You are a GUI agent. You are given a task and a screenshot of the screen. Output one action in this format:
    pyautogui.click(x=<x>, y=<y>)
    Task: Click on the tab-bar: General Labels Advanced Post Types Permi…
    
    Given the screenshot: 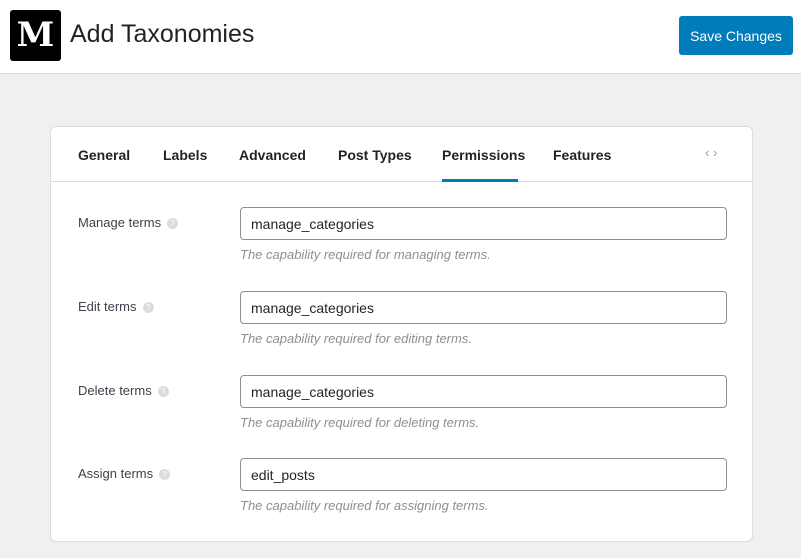 What is the action you would take?
    pyautogui.click(x=401, y=154)
    